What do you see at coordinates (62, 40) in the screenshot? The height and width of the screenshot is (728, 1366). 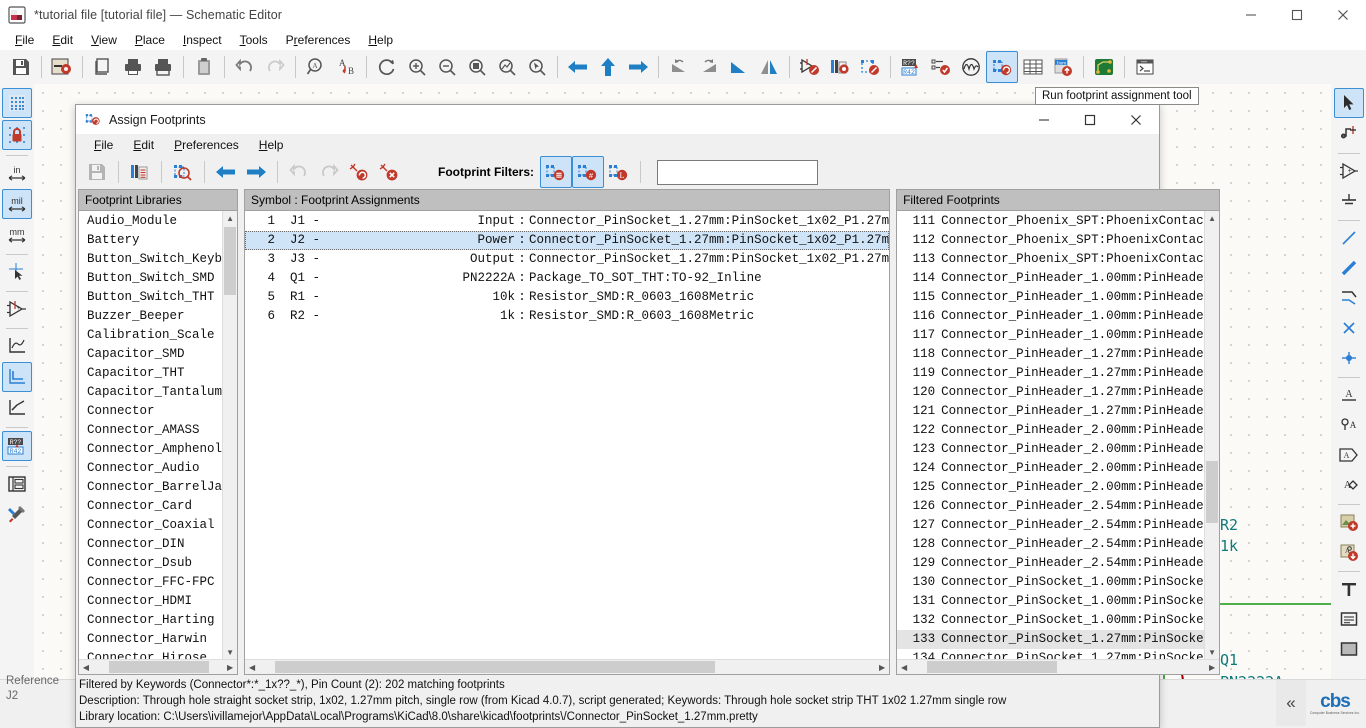 I see `menu-edit: Edit` at bounding box center [62, 40].